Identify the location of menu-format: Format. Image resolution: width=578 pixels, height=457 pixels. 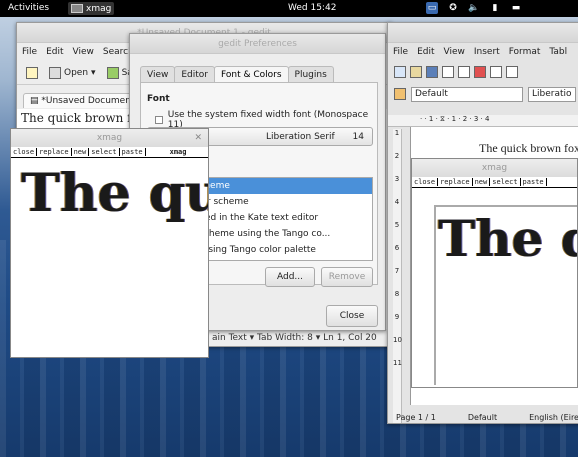
(525, 52).